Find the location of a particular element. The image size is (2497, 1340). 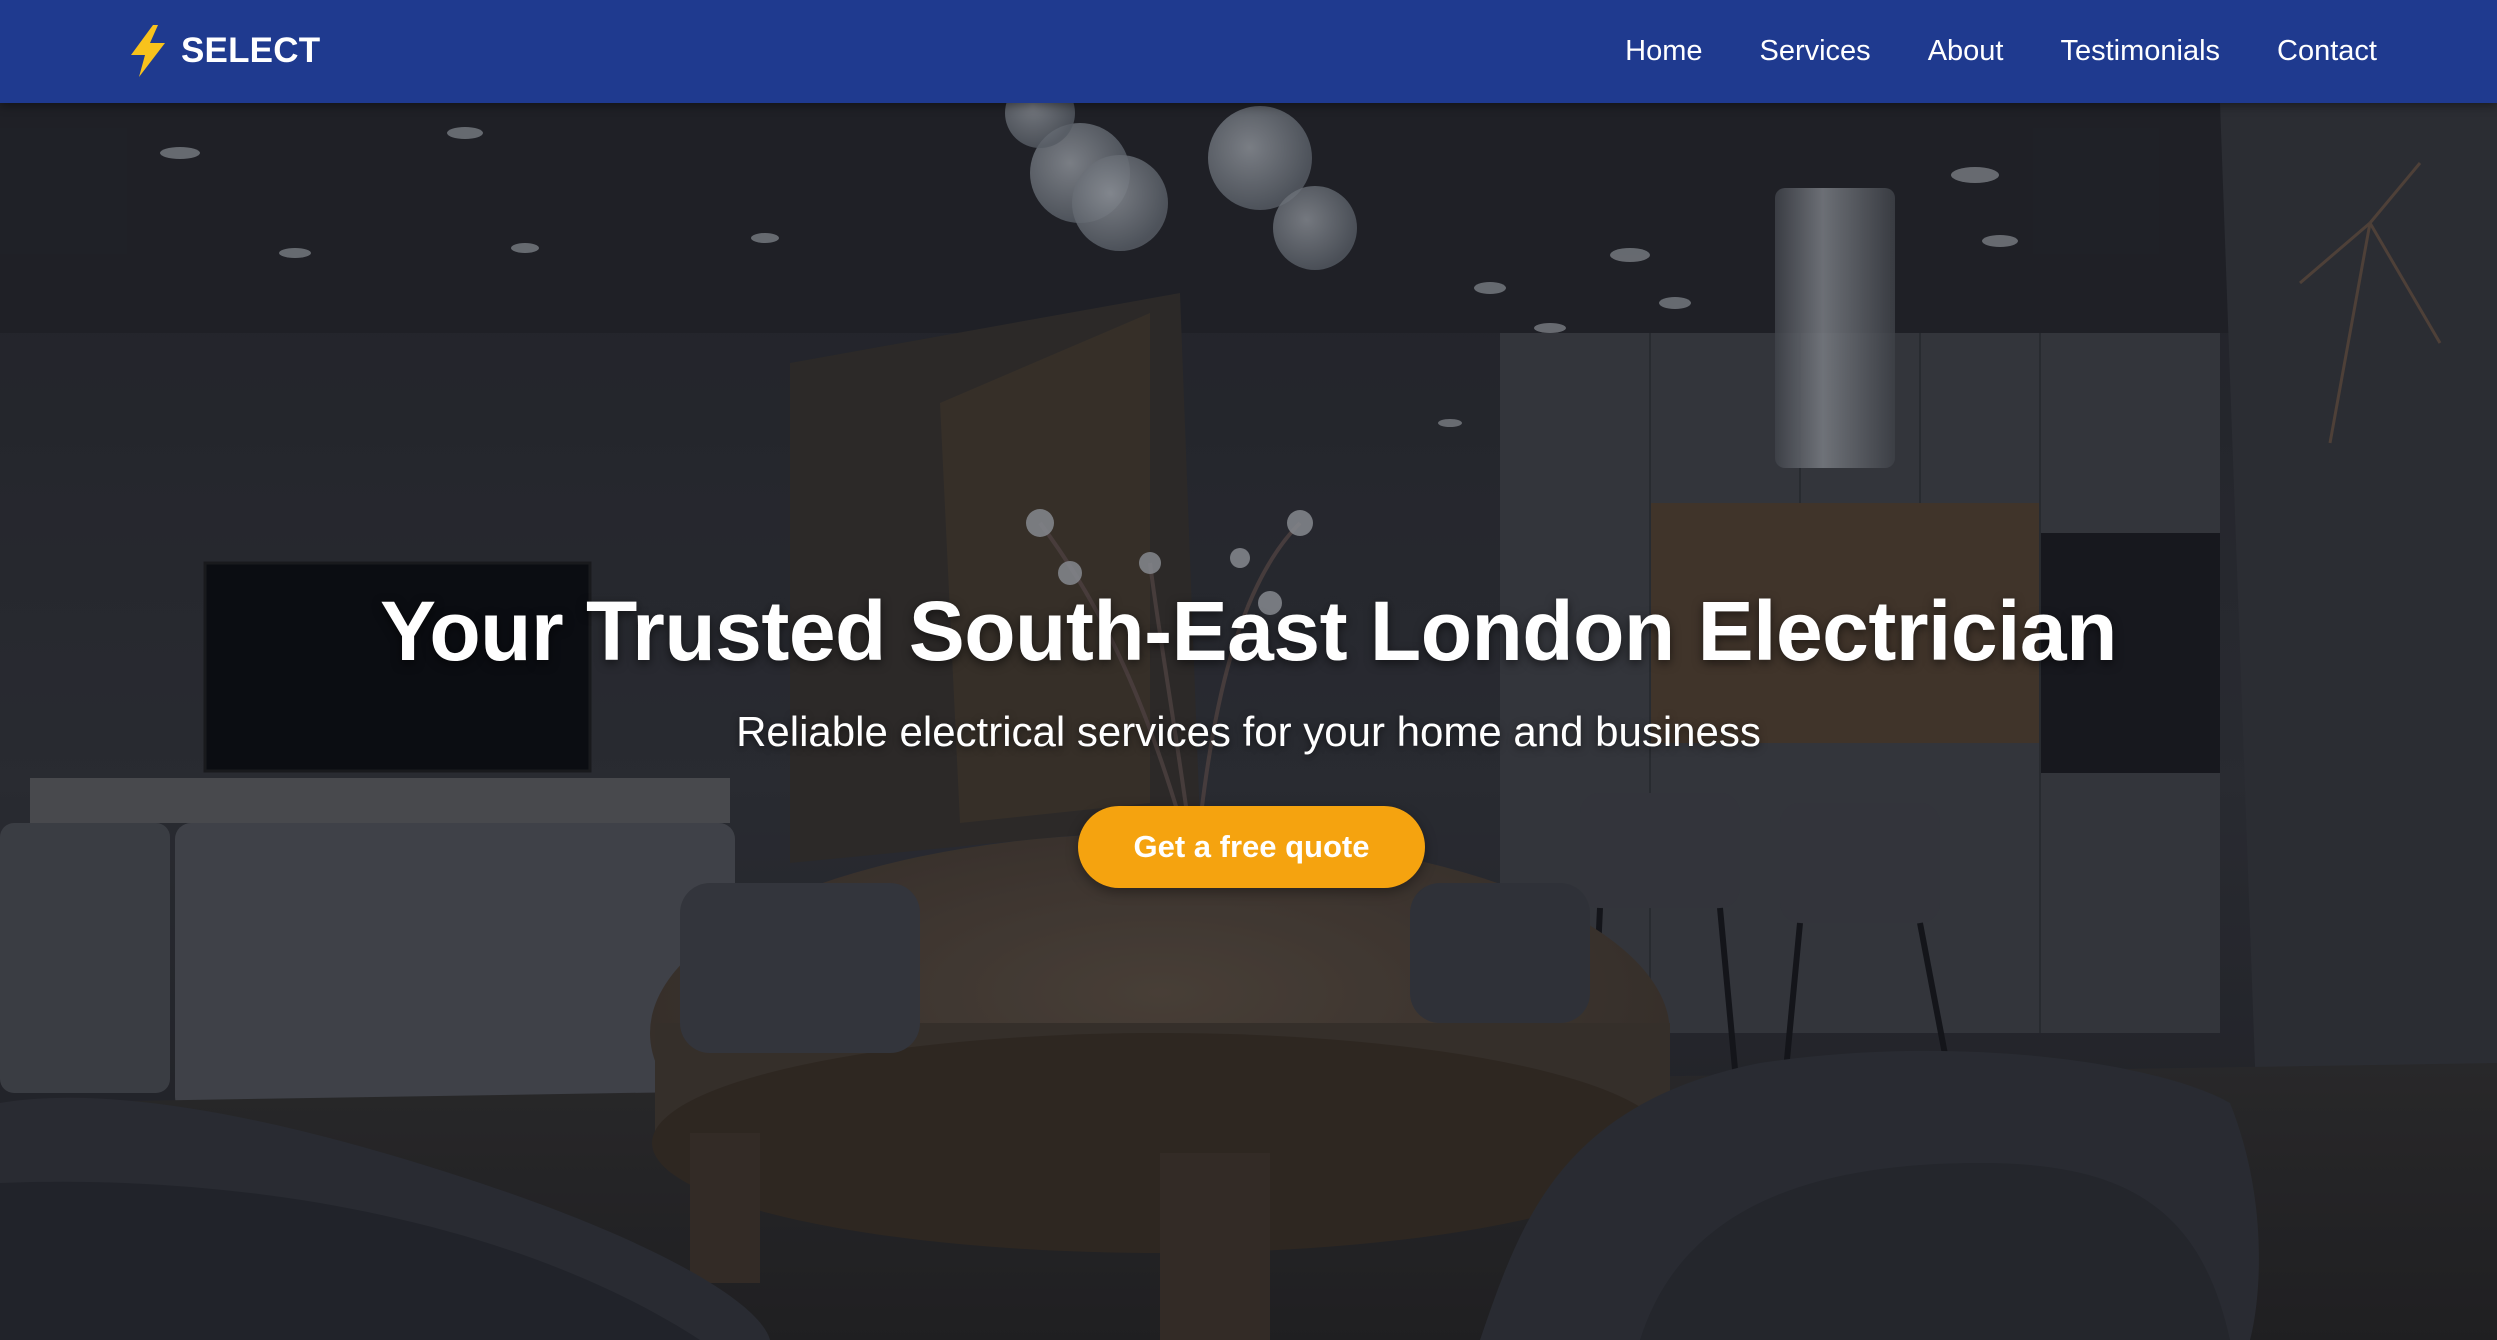

nav-link-about: About is located at coordinates (1966, 51).